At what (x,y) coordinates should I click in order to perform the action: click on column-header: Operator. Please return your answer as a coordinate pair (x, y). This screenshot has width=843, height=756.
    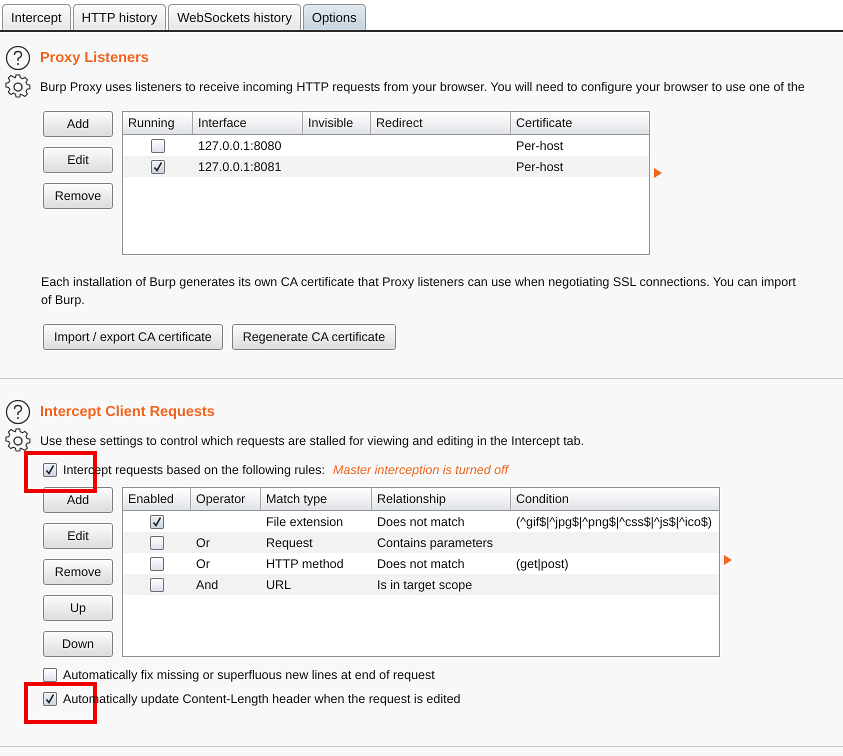
    Looking at the image, I should click on (226, 499).